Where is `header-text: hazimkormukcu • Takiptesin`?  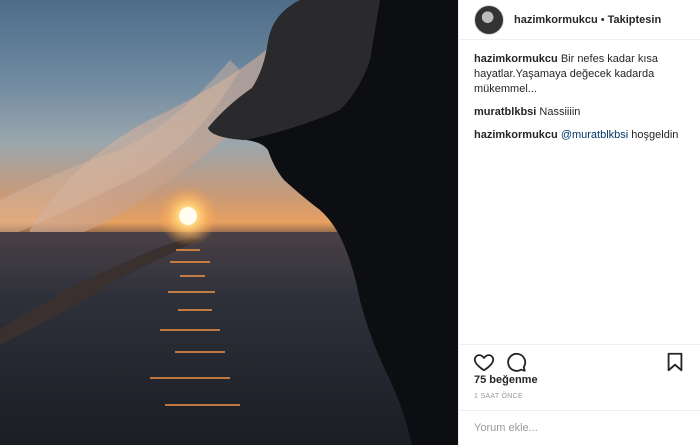
header-text: hazimkormukcu • Takiptesin is located at coordinates (587, 20).